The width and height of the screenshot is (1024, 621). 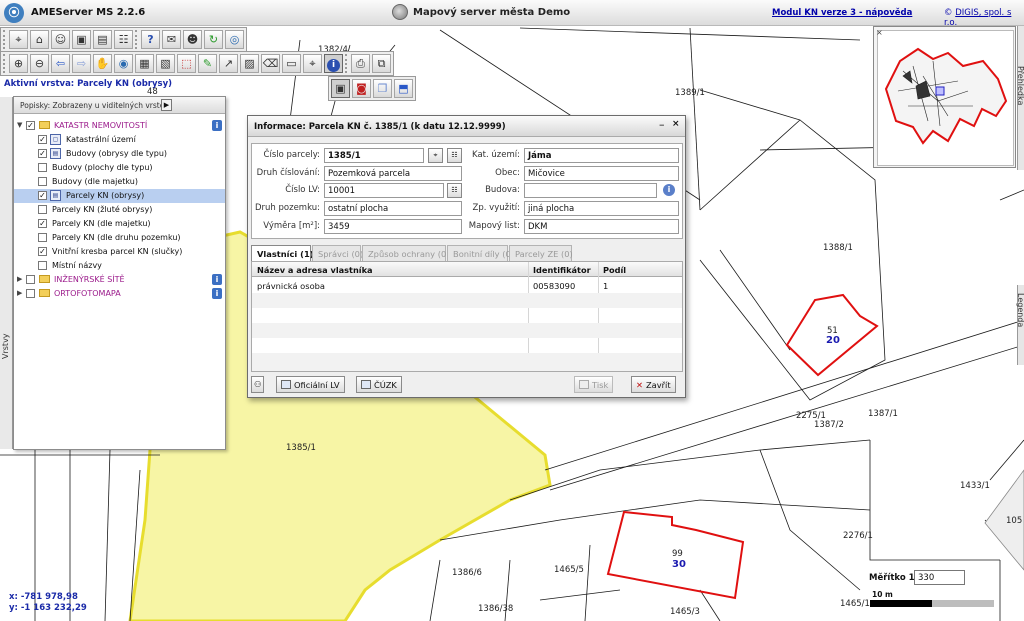 What do you see at coordinates (119, 252) in the screenshot?
I see `layer-item: ✓ Vnitřní kresba parcel KN (slučky)` at bounding box center [119, 252].